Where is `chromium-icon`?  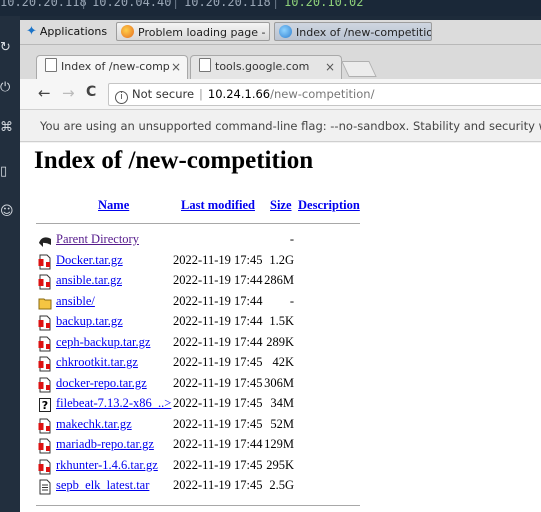
chromium-icon is located at coordinates (285, 31).